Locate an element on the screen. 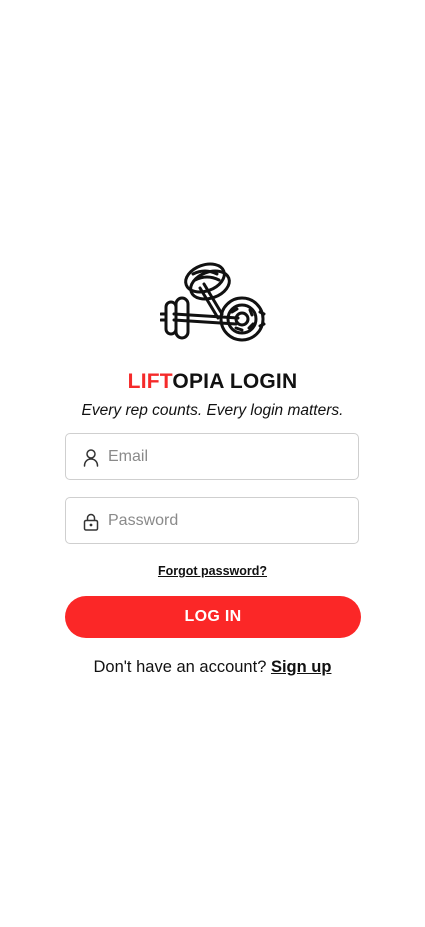 The height and width of the screenshot is (927, 425). email-field is located at coordinates (212, 456).